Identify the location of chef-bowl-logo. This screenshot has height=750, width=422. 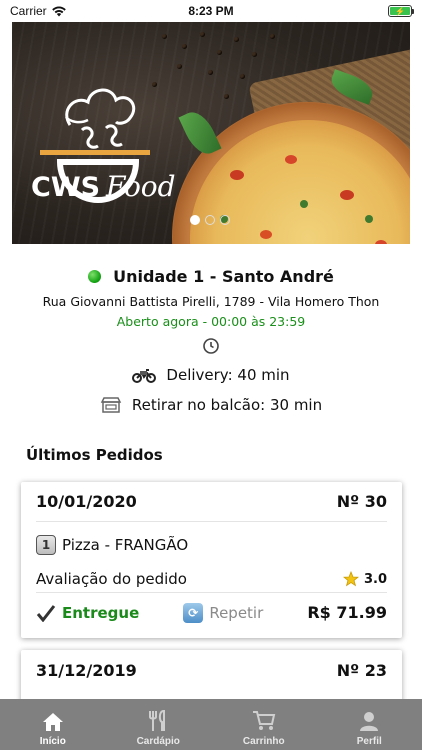
(95, 145).